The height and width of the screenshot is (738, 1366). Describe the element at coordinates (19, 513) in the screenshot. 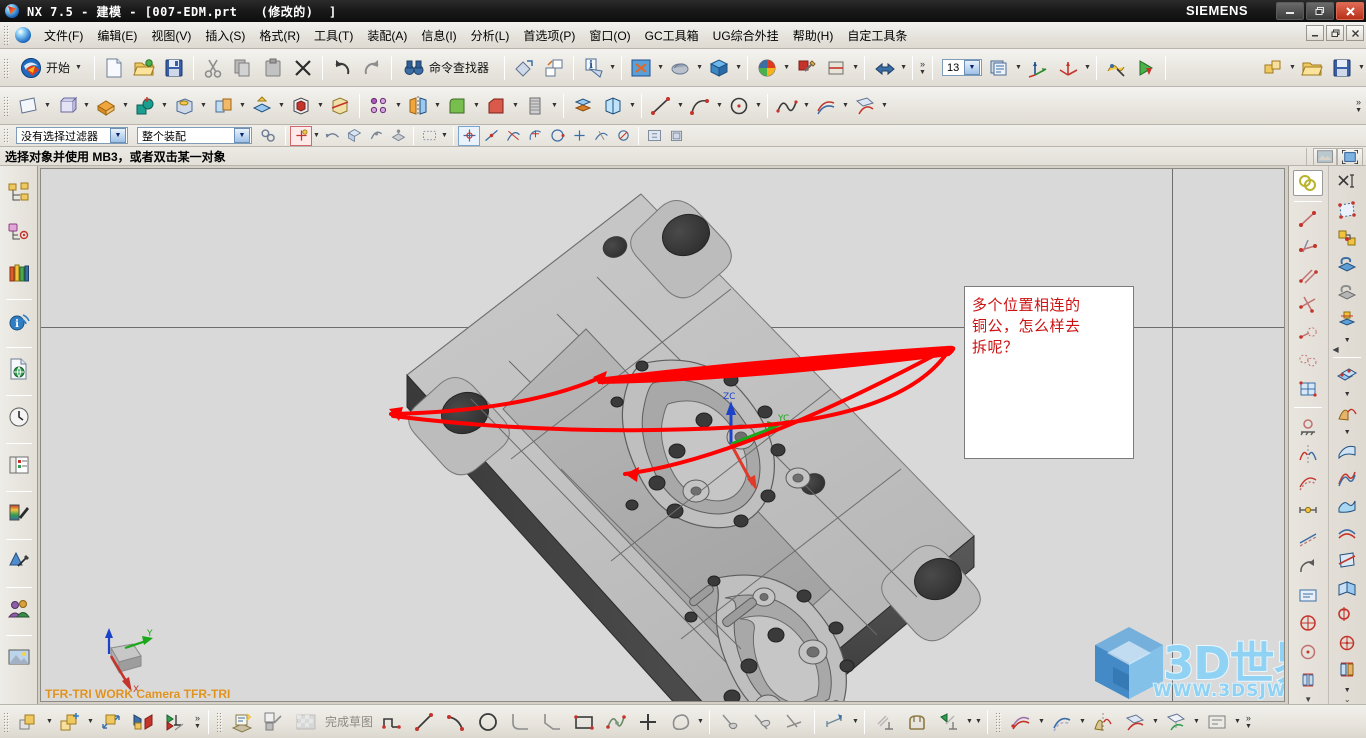

I see `system-materials-icon` at that location.